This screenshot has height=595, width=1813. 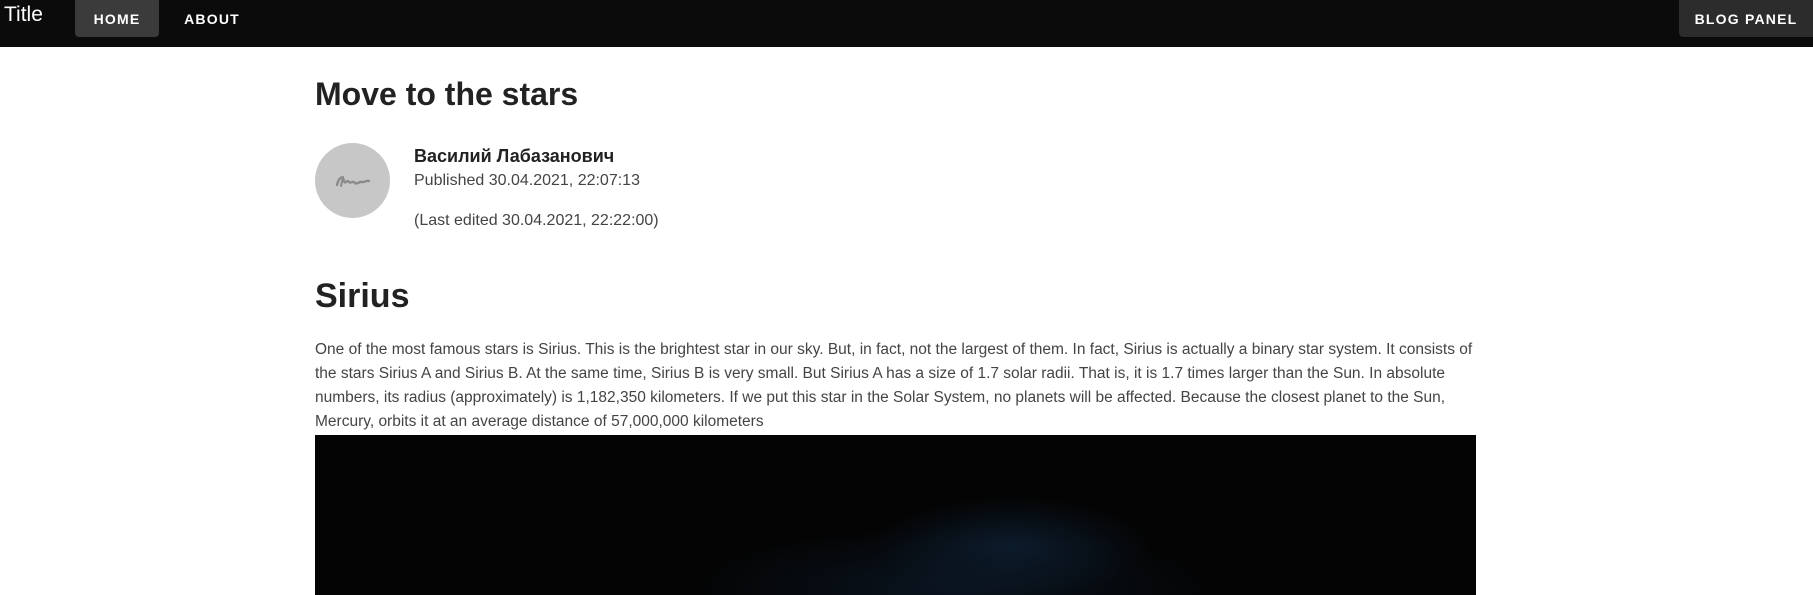 I want to click on site-title: Title, so click(x=23, y=15).